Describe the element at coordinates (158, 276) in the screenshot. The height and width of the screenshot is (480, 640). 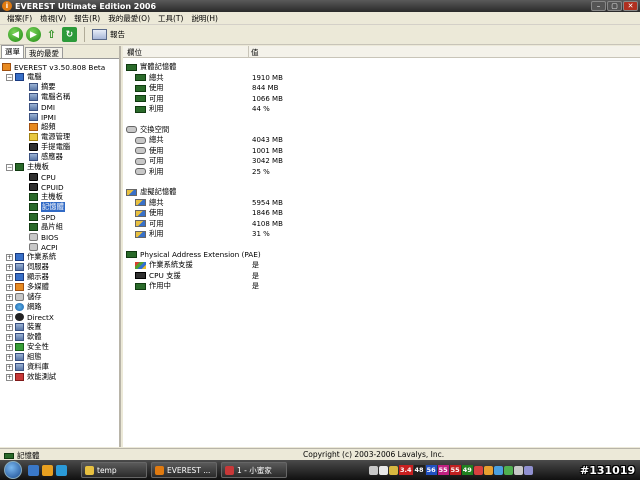
I see `detail-row: CPU 支援` at that location.